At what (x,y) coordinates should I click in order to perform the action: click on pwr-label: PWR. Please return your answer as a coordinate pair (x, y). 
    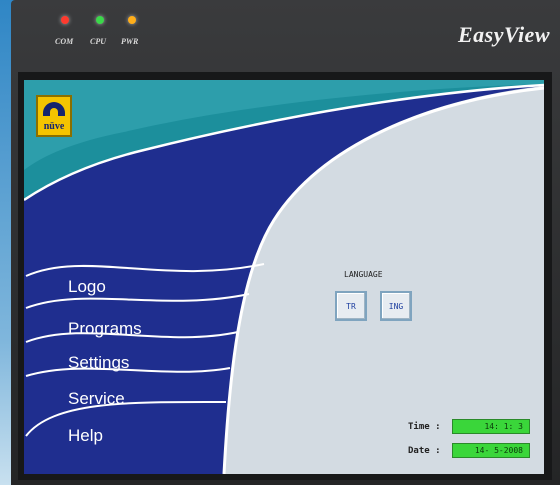
    Looking at the image, I should click on (130, 41).